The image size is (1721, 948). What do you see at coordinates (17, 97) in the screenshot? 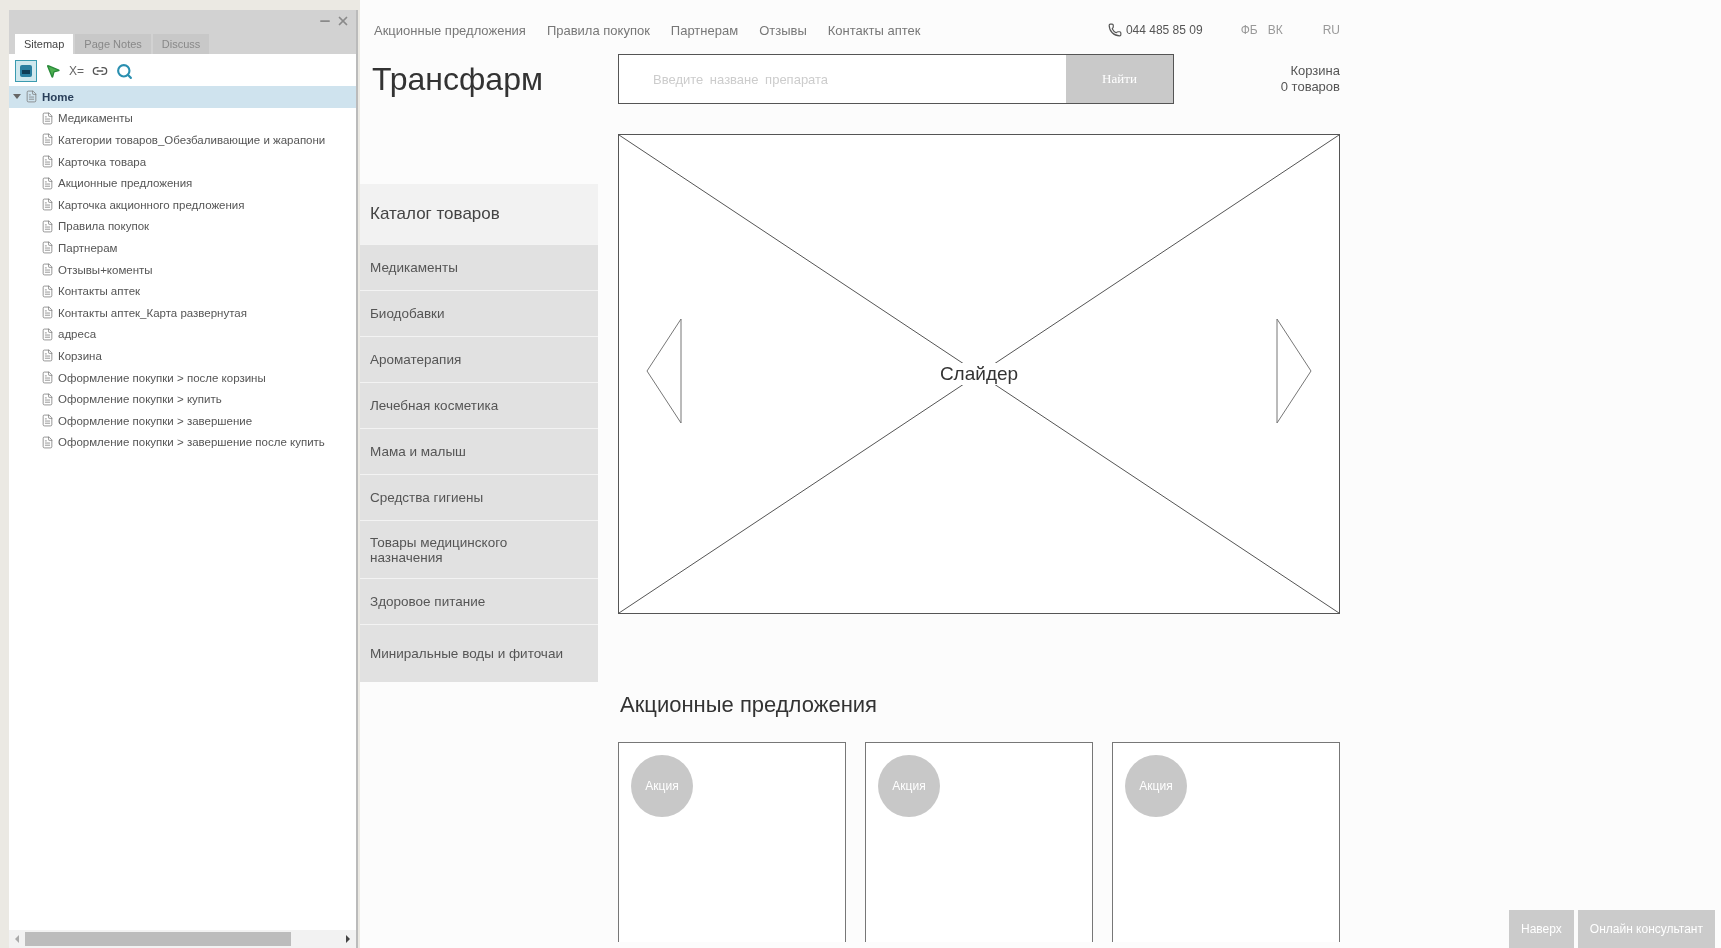
I see `caret-icon` at bounding box center [17, 97].